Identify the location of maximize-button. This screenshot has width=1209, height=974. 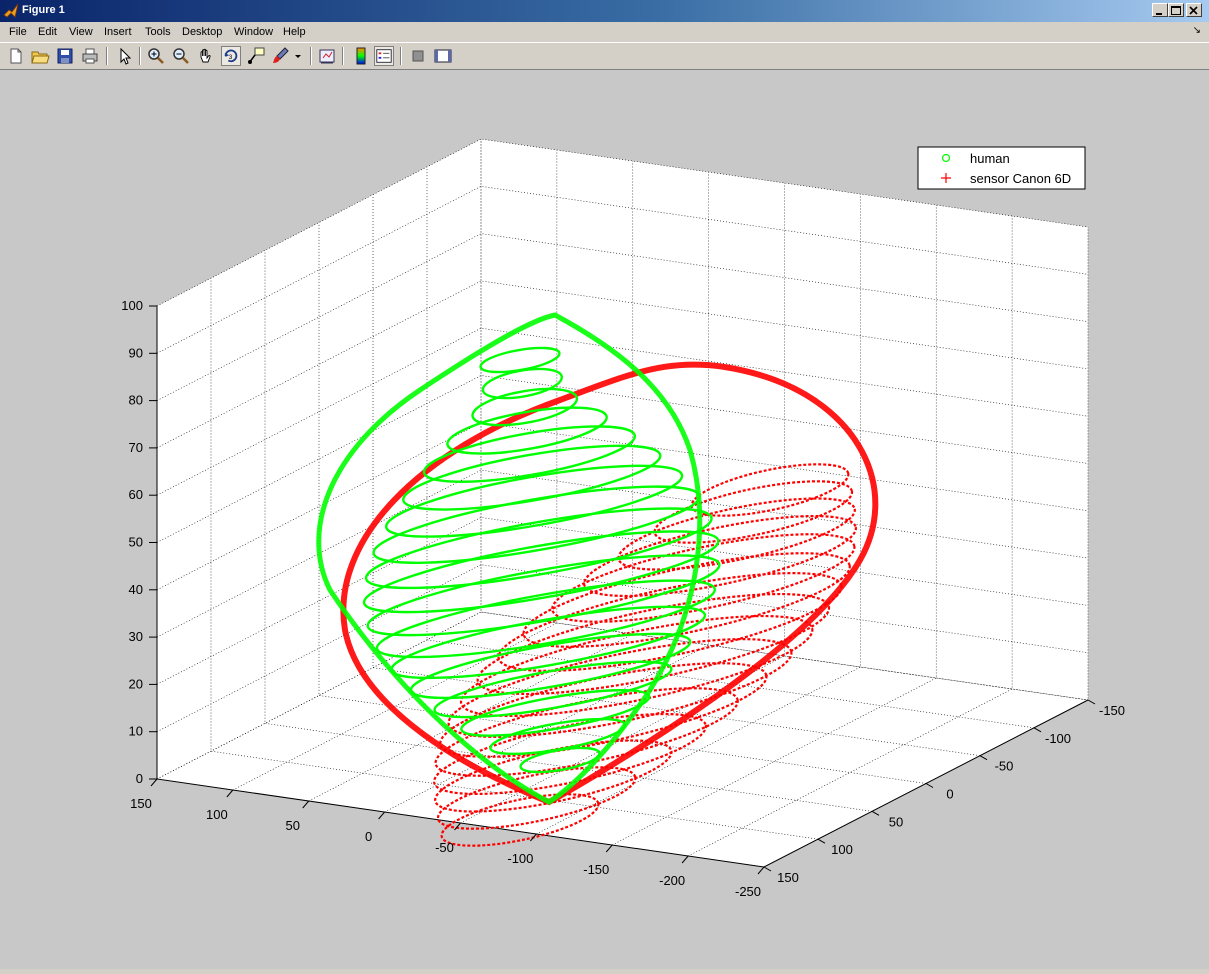
(1176, 10).